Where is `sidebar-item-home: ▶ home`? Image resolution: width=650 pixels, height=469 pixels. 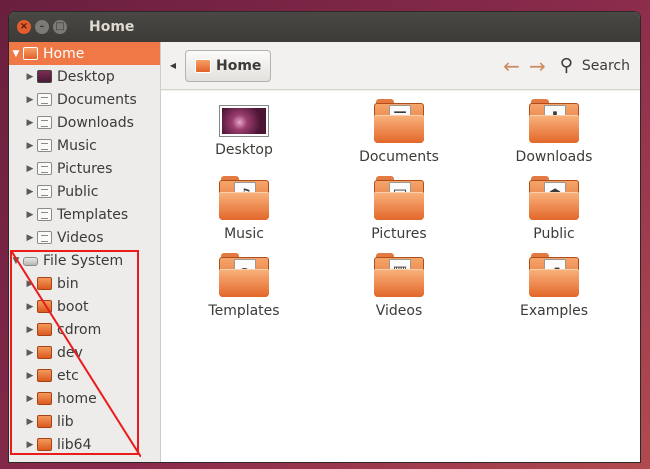
sidebar-item-home: ▶ home is located at coordinates (84, 398).